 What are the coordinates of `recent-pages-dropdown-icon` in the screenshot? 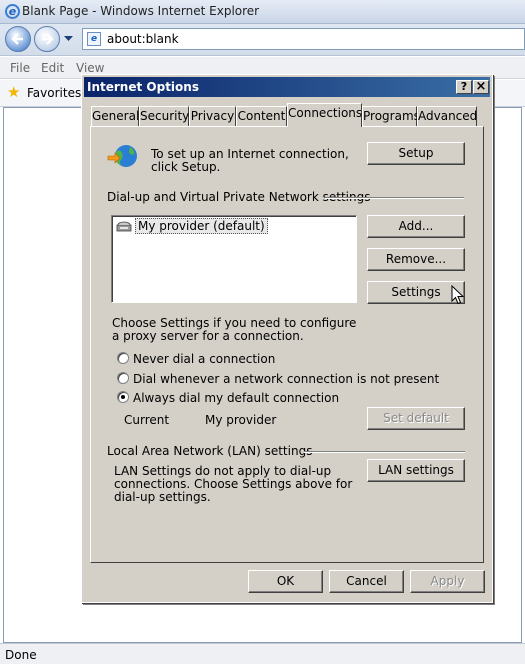 It's located at (68, 39).